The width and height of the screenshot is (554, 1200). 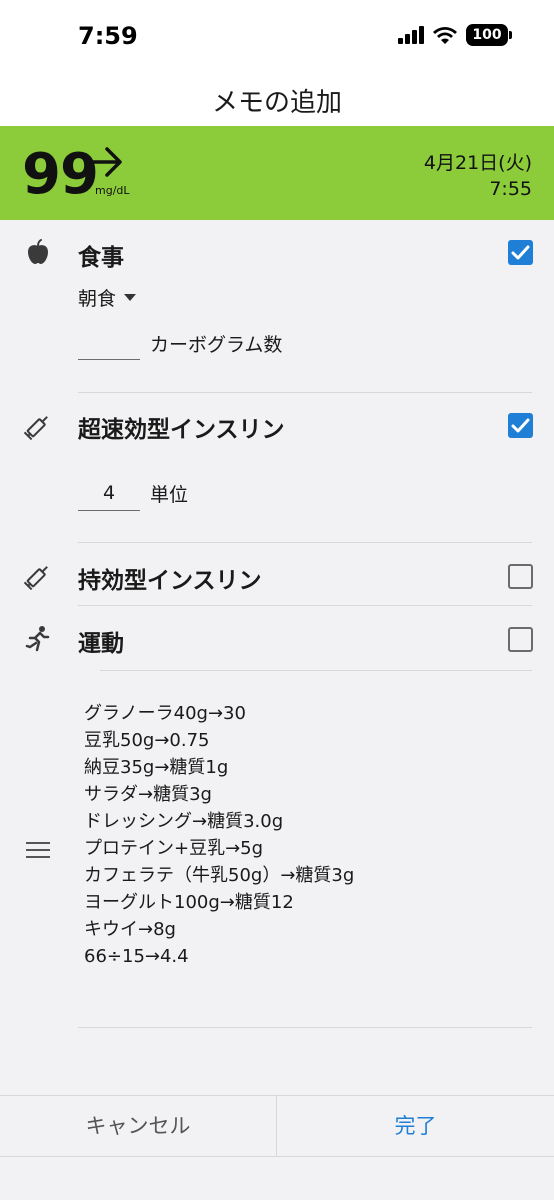 What do you see at coordinates (219, 875) in the screenshot?
I see `note-line: カフェラテ（牛乳50g）→糖質3g` at bounding box center [219, 875].